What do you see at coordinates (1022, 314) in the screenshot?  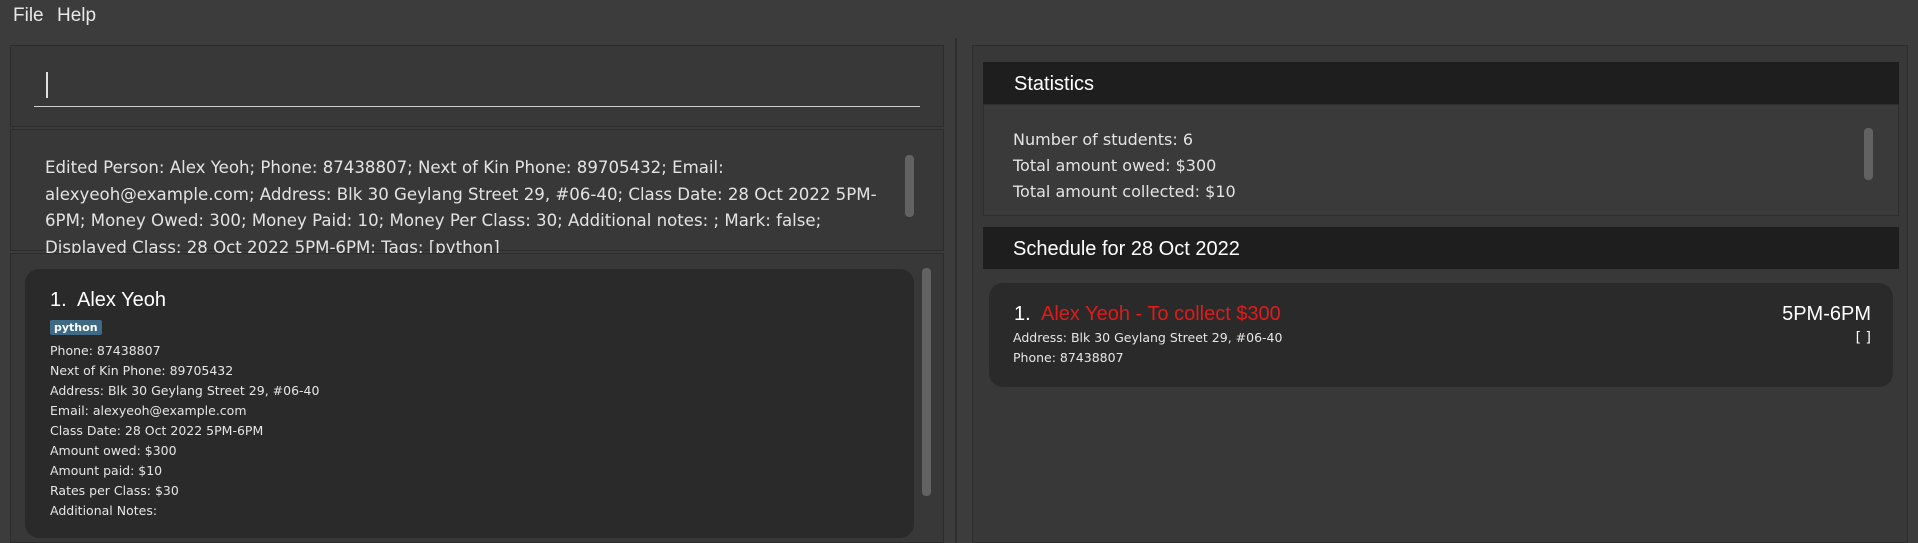 I see `schedule-entry-index: 1.` at bounding box center [1022, 314].